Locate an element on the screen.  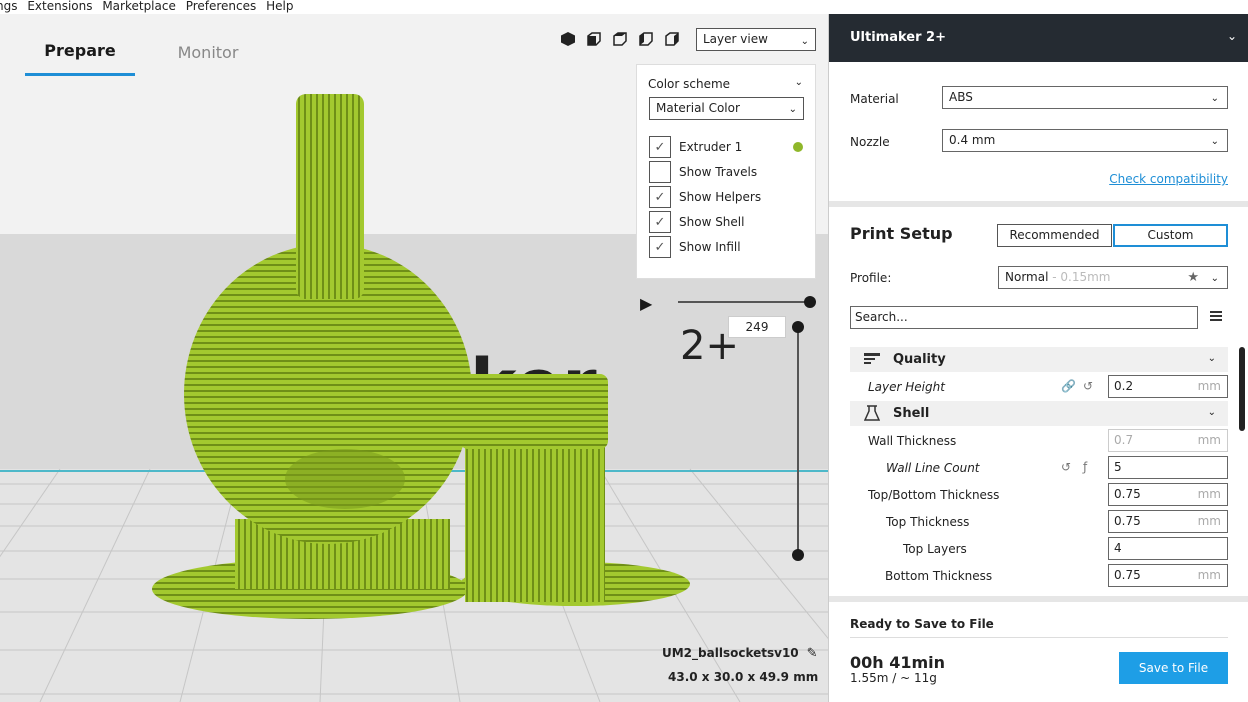
printer-selector: Ultimaker 2+ ⌄ is located at coordinates (1038, 38).